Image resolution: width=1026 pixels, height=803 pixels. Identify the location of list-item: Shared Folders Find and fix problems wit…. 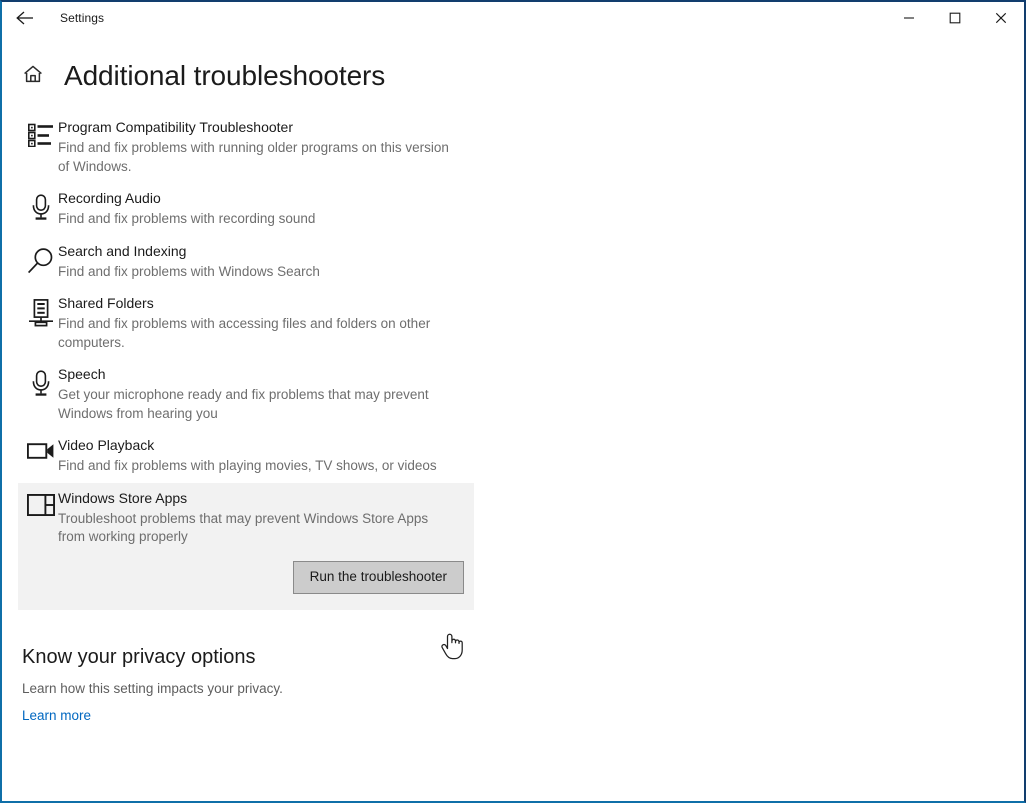
(246, 323).